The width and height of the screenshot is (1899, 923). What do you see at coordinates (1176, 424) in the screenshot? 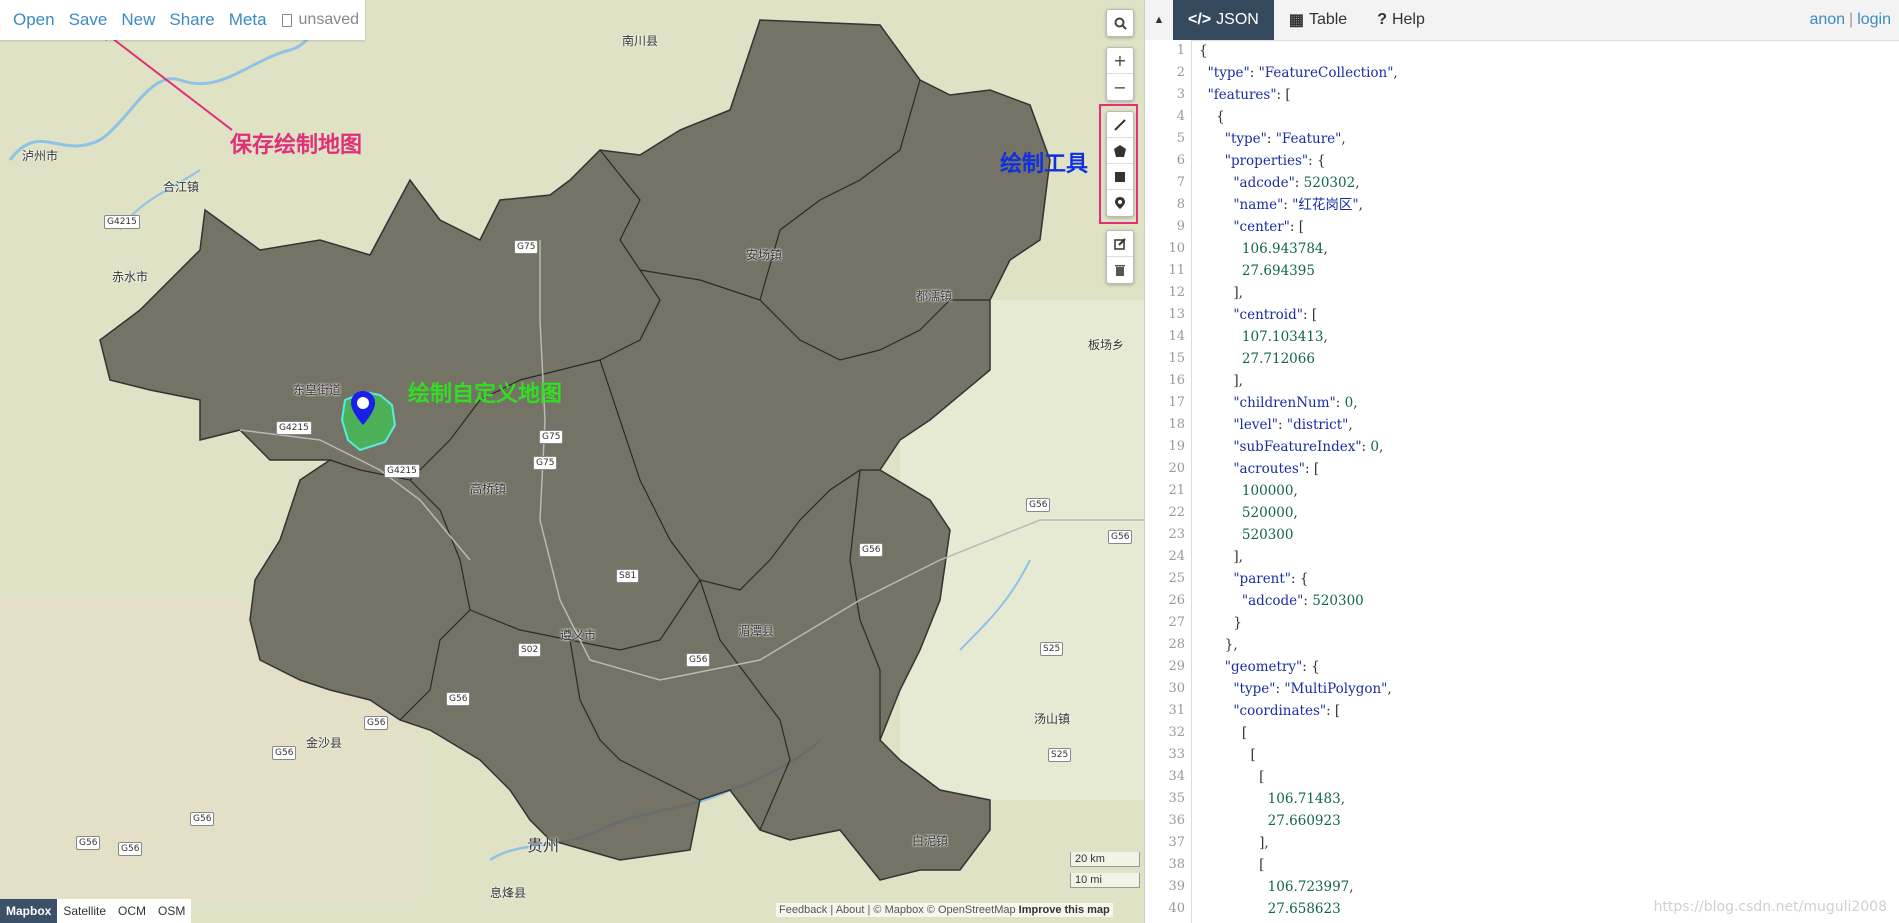
I see `line-number: 18` at bounding box center [1176, 424].